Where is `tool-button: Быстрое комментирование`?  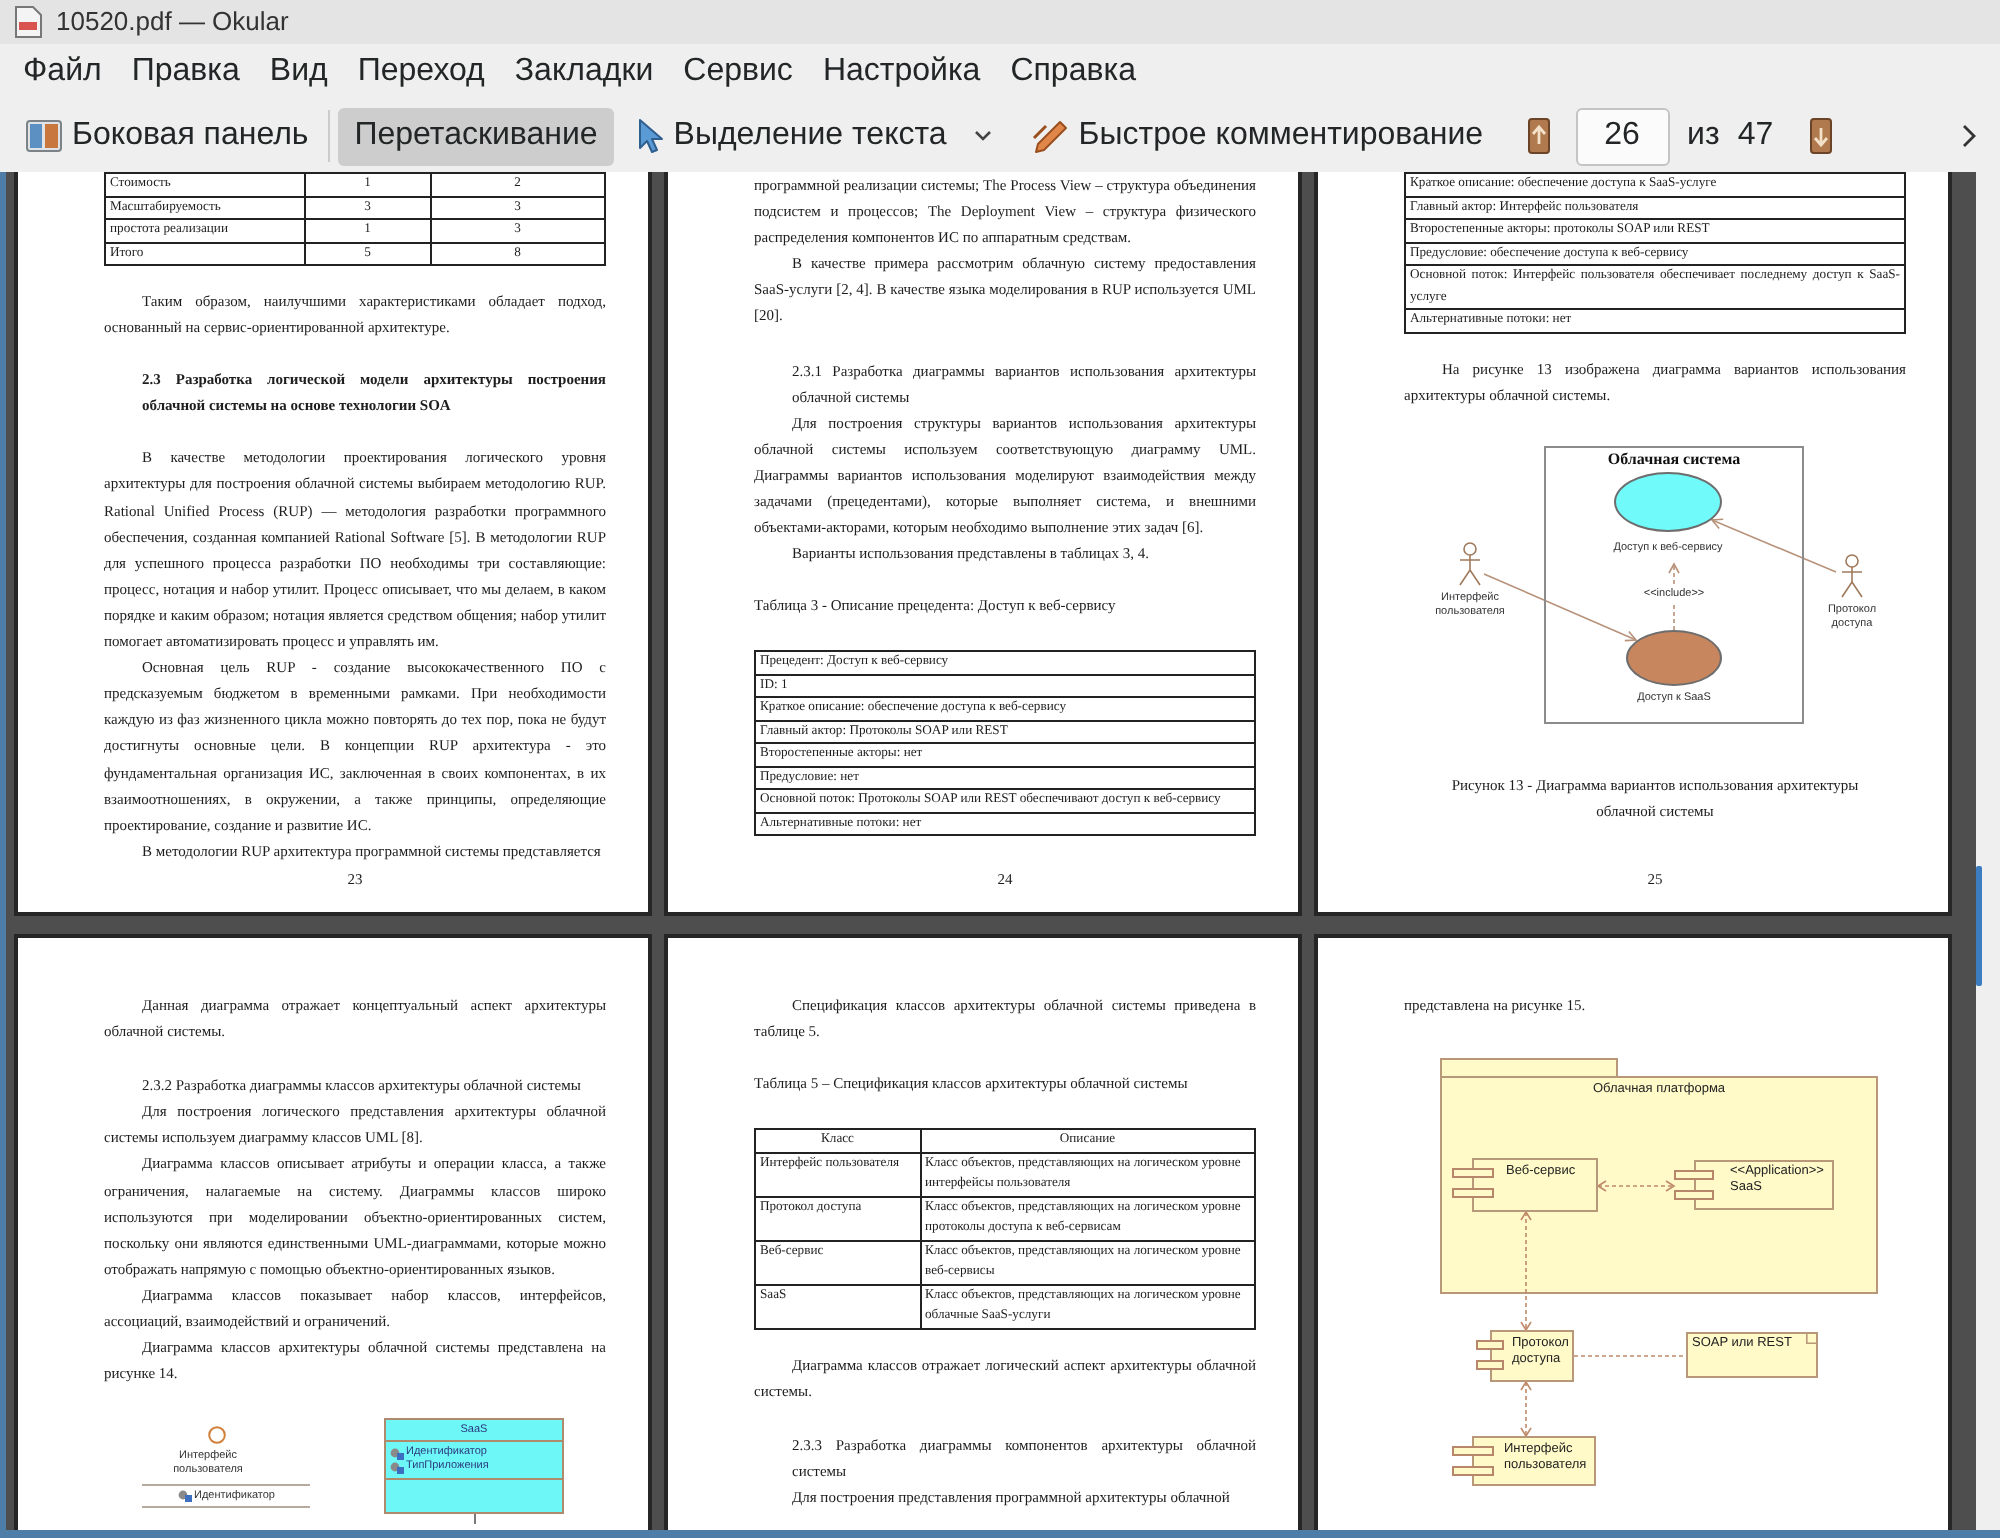 tool-button: Быстрое комментирование is located at coordinates (1258, 136).